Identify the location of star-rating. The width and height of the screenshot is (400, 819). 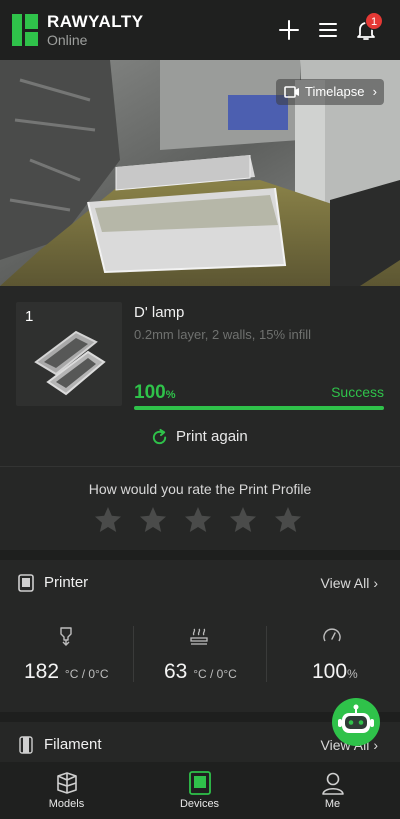
(203, 520).